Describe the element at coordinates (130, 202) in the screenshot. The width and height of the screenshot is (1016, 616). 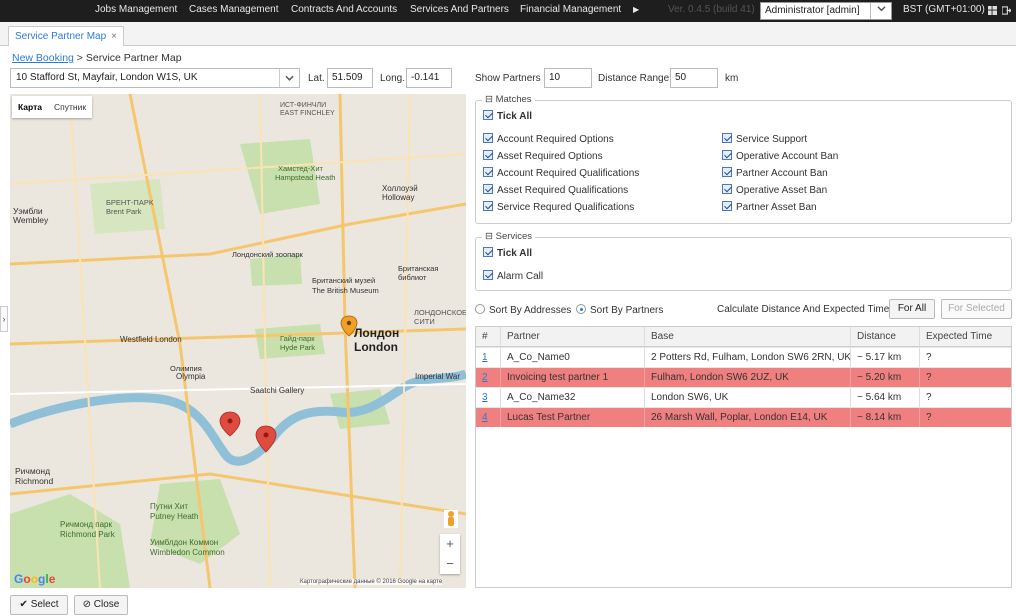
I see `map-label-brent-park: БРЕНТ-ПАРК` at that location.